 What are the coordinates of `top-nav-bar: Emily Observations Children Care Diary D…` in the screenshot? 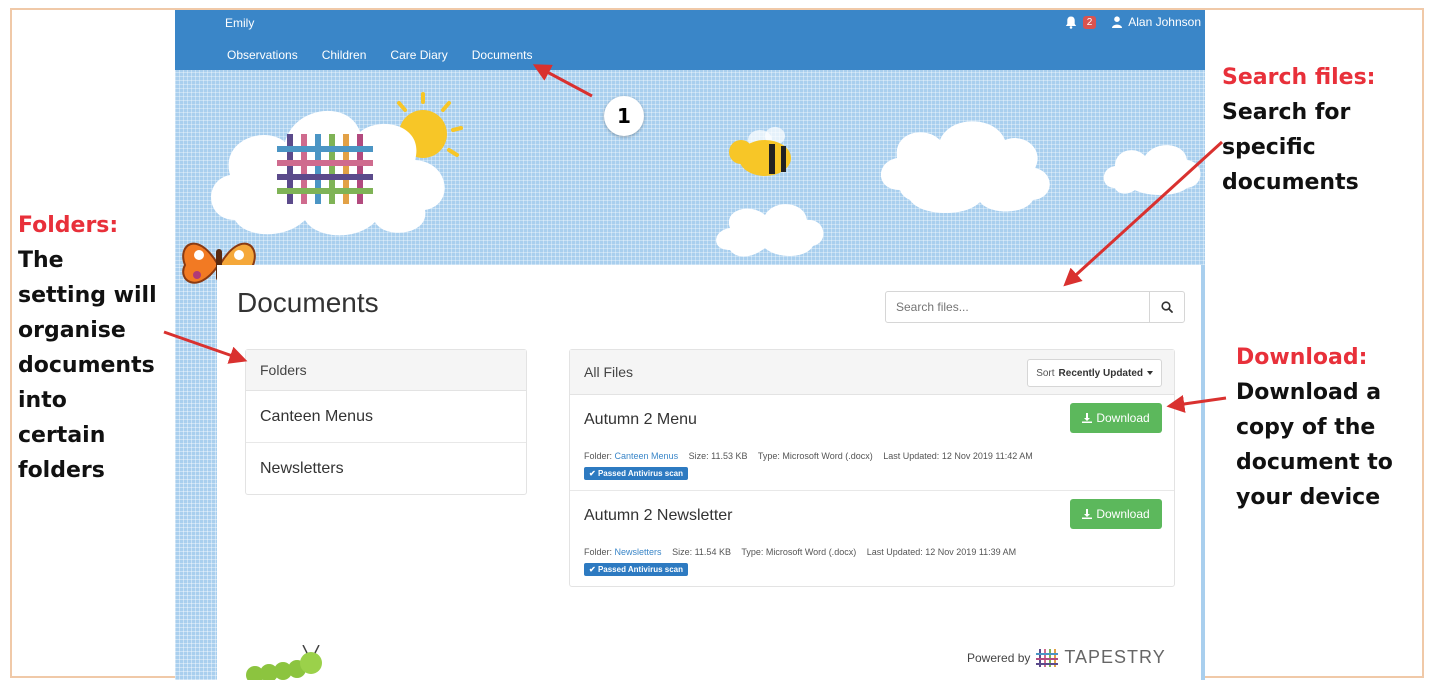 It's located at (690, 40).